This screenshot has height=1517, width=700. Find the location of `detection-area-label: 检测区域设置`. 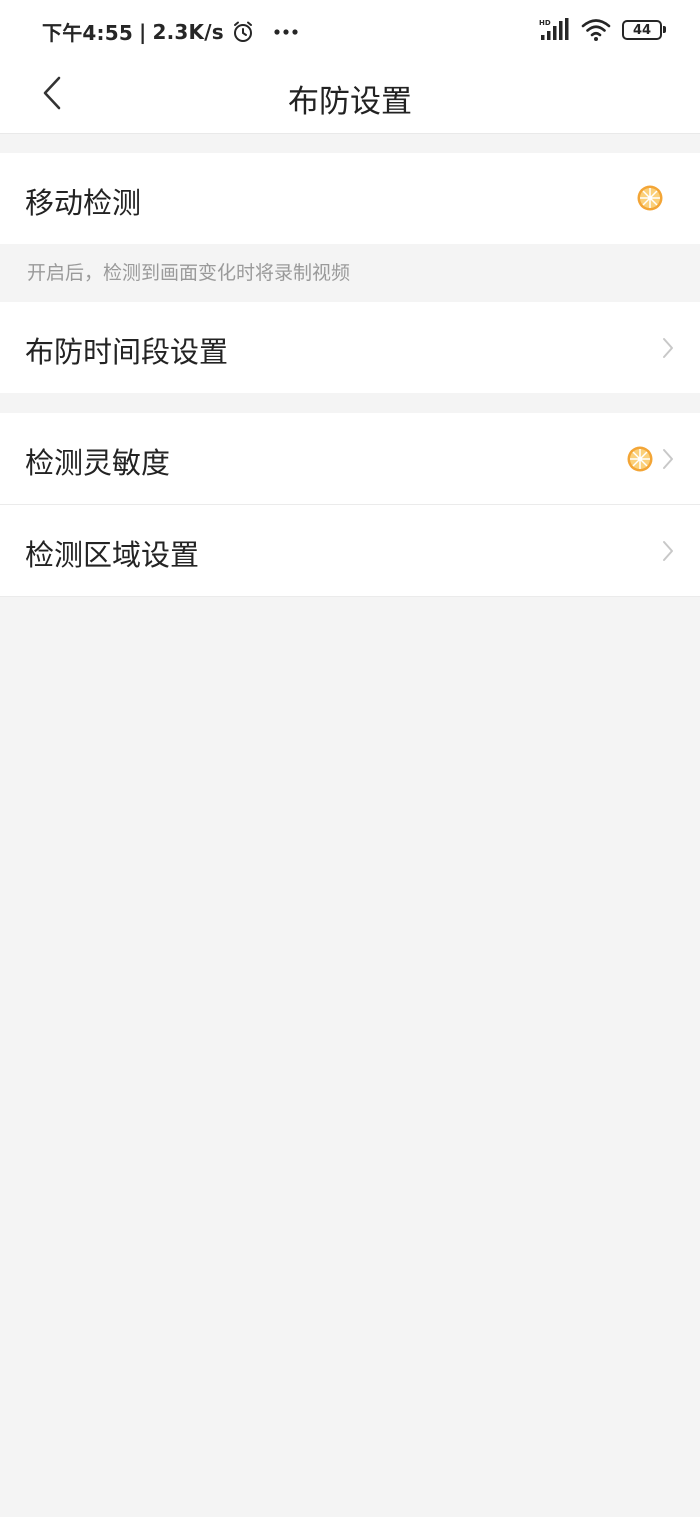

detection-area-label: 检测区域设置 is located at coordinates (112, 555).